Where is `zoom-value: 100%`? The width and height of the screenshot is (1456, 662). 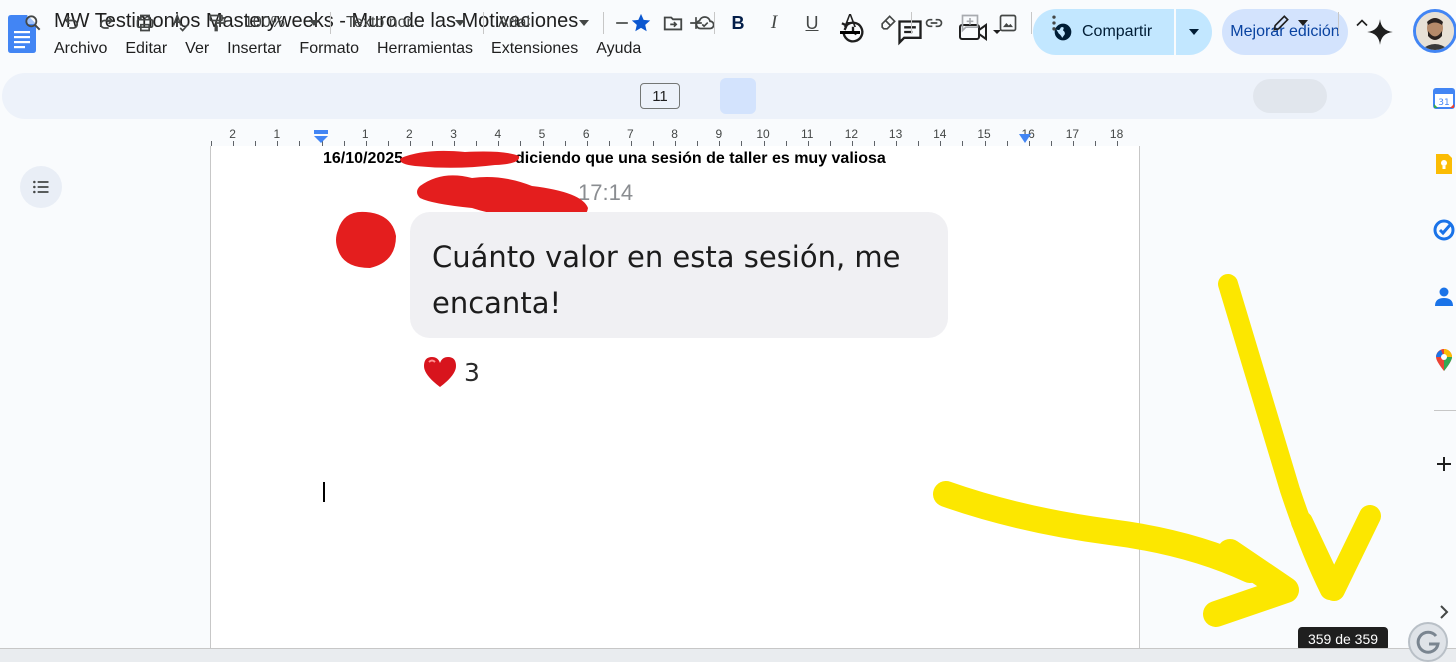 zoom-value: 100% is located at coordinates (264, 22).